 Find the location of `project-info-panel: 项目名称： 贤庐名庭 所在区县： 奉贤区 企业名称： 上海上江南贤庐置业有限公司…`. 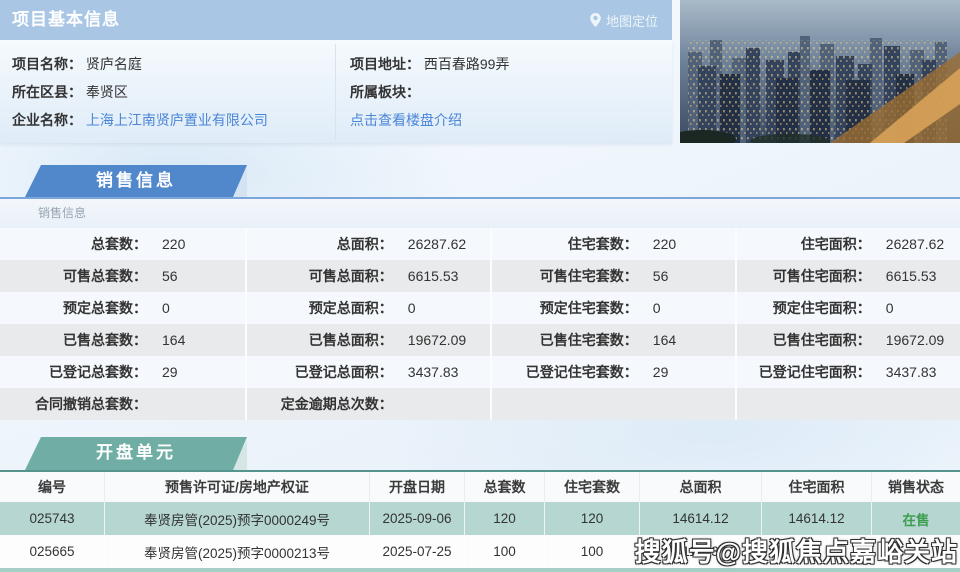

project-info-panel: 项目名称： 贤庐名庭 所在区县： 奉贤区 企业名称： 上海上江南贤庐置业有限公司… is located at coordinates (336, 91).